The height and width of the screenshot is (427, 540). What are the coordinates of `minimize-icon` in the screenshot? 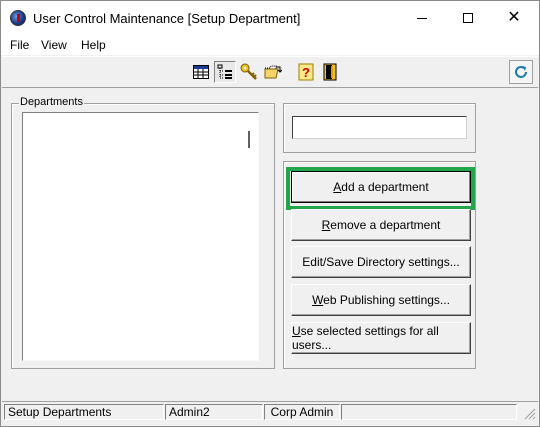 It's located at (422, 18).